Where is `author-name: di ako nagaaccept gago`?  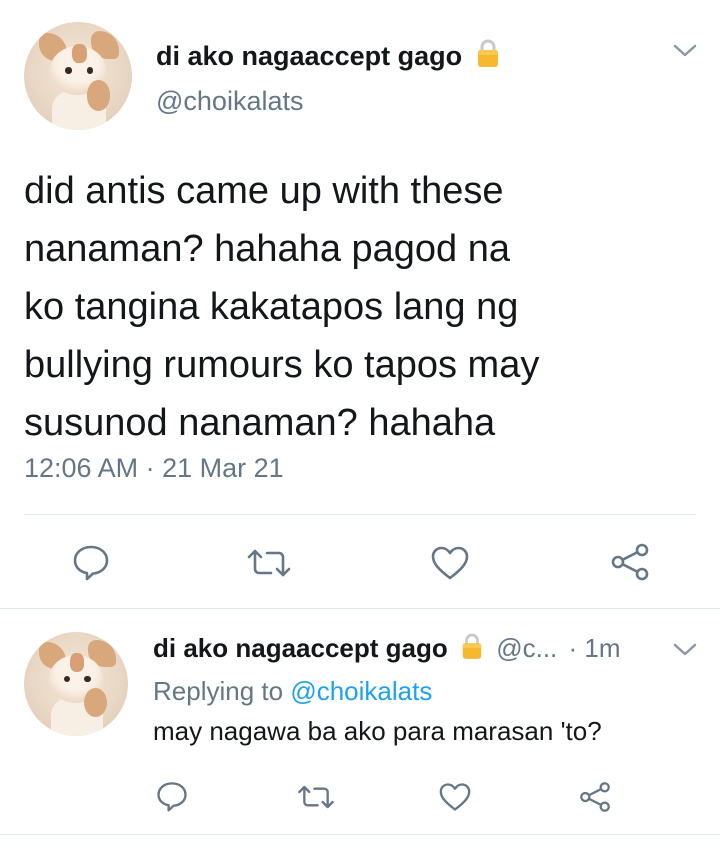
author-name: di ako nagaaccept gago is located at coordinates (328, 55).